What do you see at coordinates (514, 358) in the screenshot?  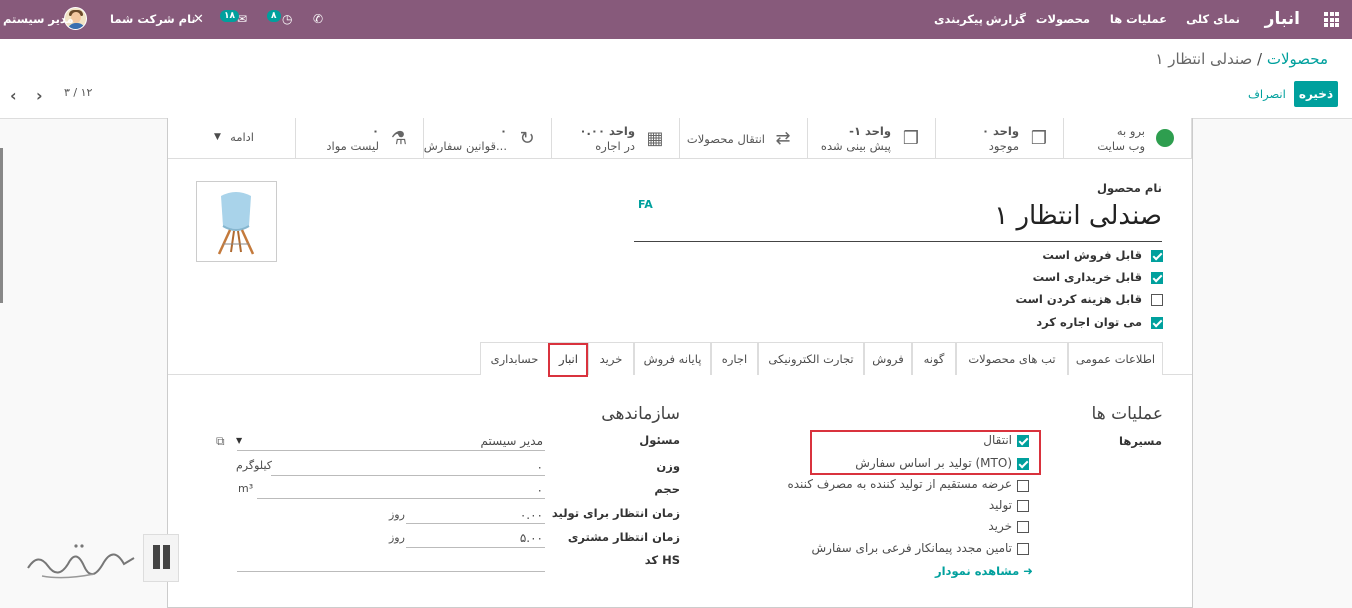 I see `tab-accounting: حسابداری` at bounding box center [514, 358].